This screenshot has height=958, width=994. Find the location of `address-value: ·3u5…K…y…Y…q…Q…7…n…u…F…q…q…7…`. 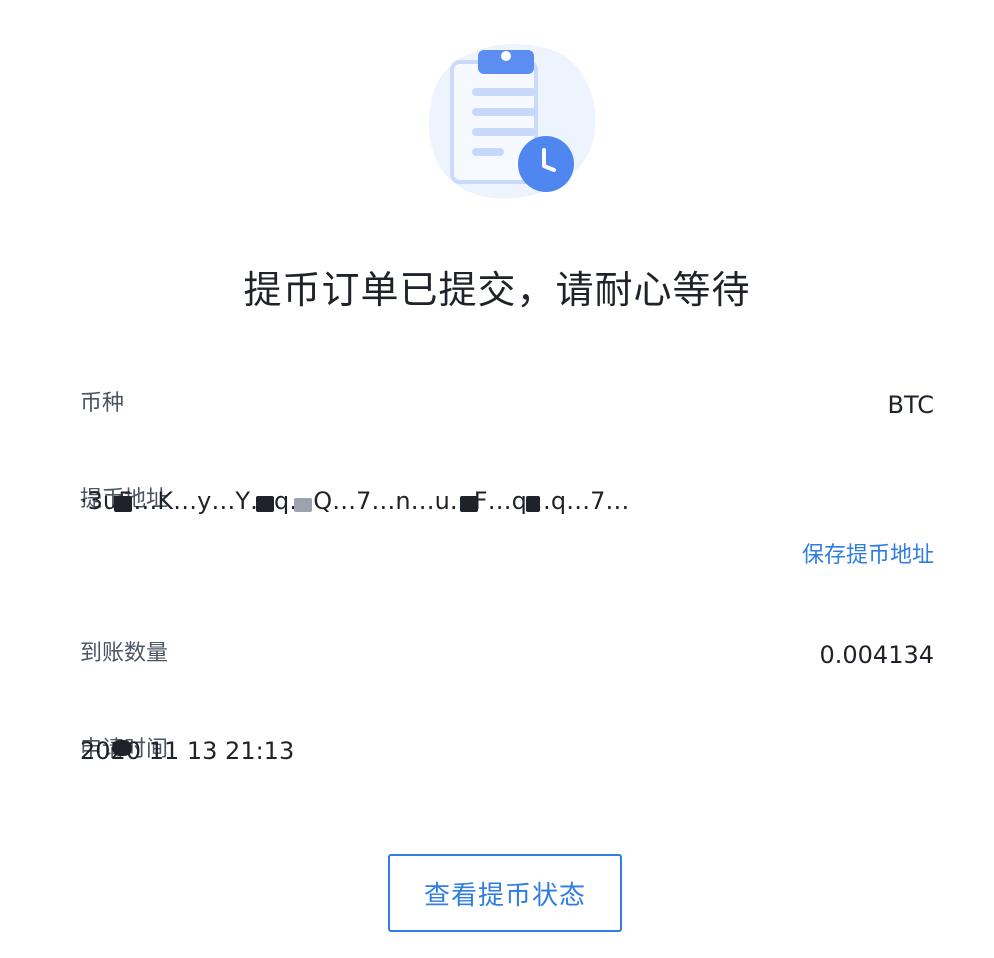

address-value: ·3u5…K…y…Y…q…Q…7…n…u…F…q…q…7… is located at coordinates (355, 501).